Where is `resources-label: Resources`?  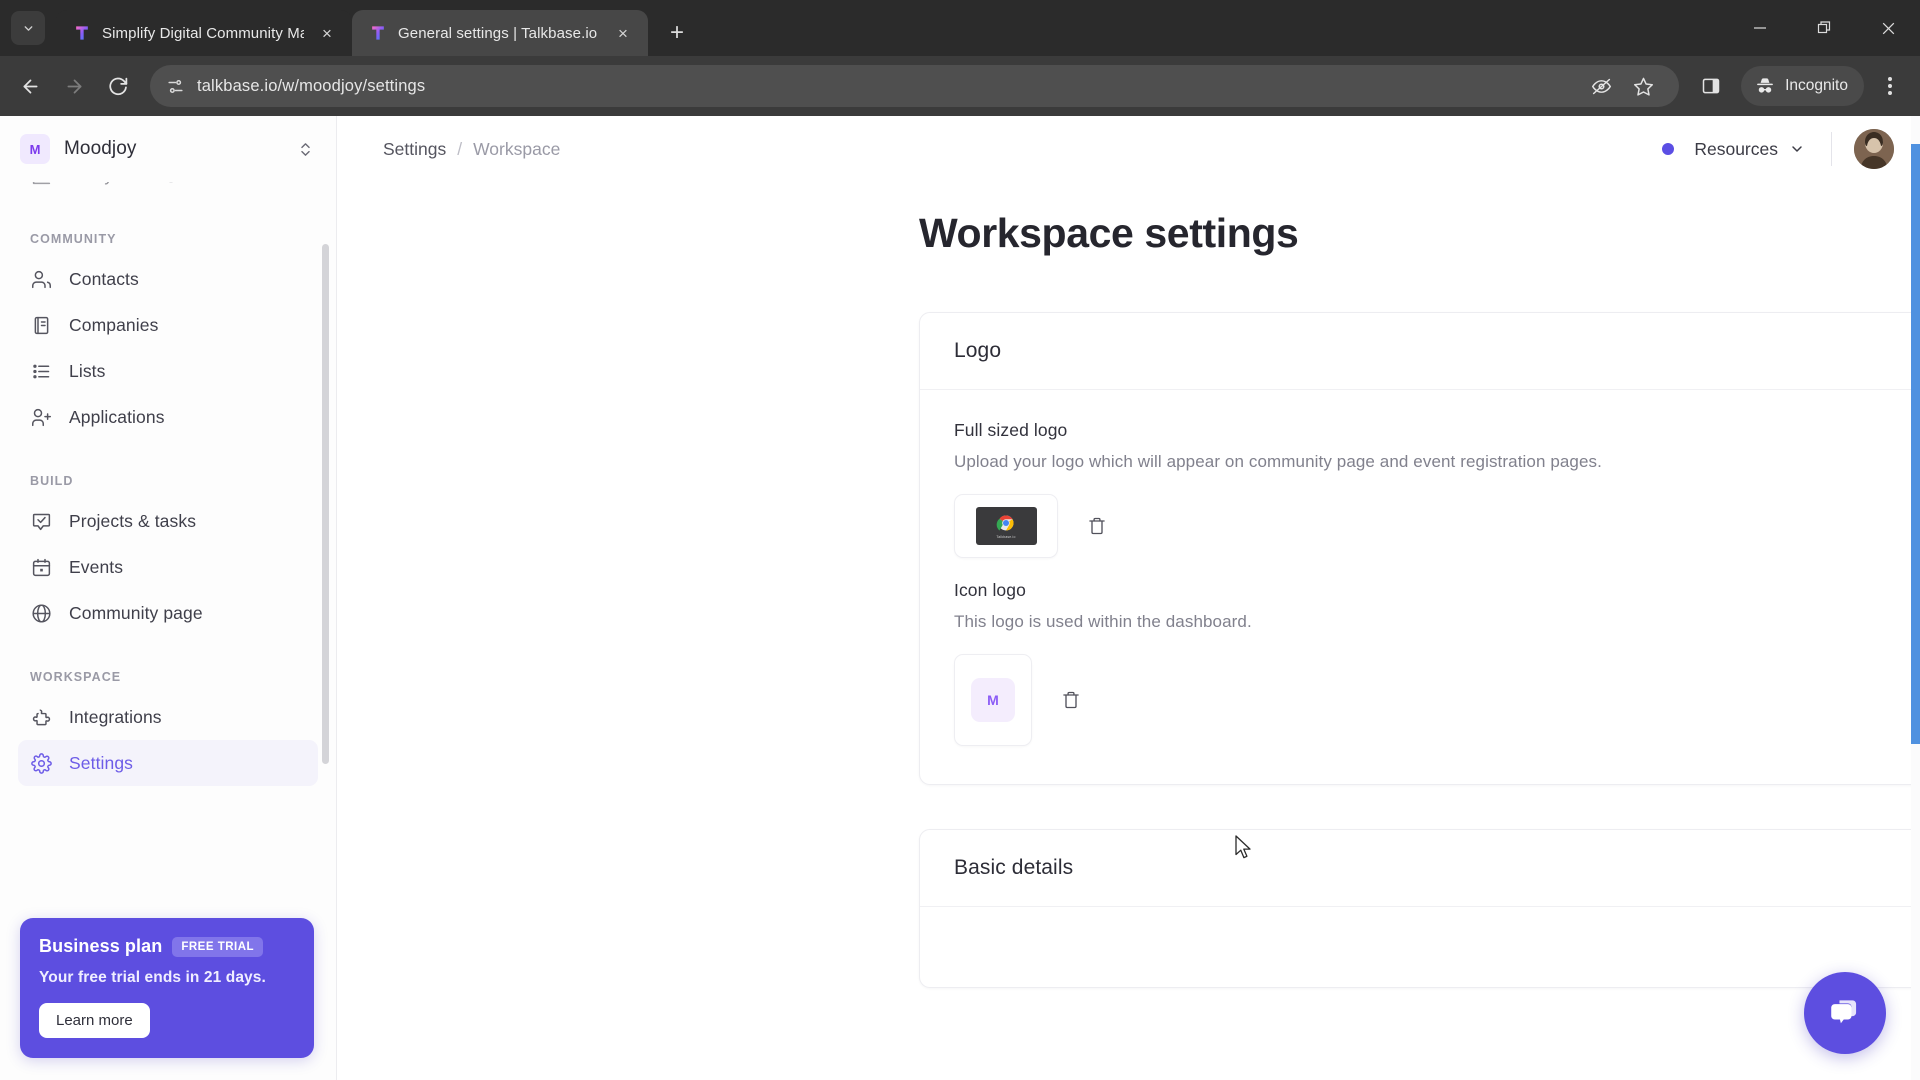 resources-label: Resources is located at coordinates (1736, 148).